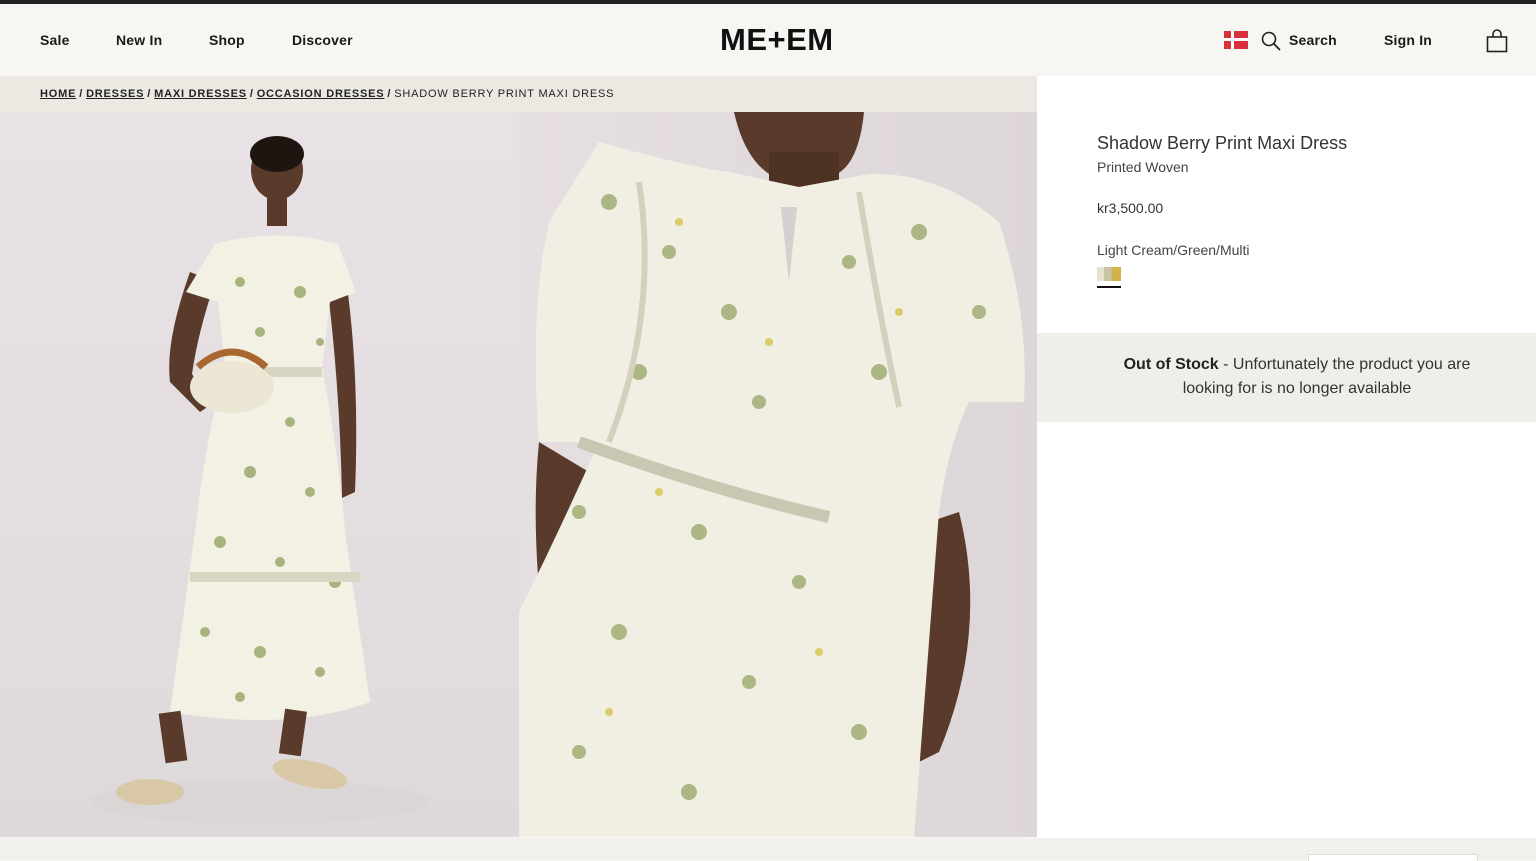 The image size is (1536, 861). Describe the element at coordinates (1171, 364) in the screenshot. I see `out-of-stock-label: Out of Stock` at that location.